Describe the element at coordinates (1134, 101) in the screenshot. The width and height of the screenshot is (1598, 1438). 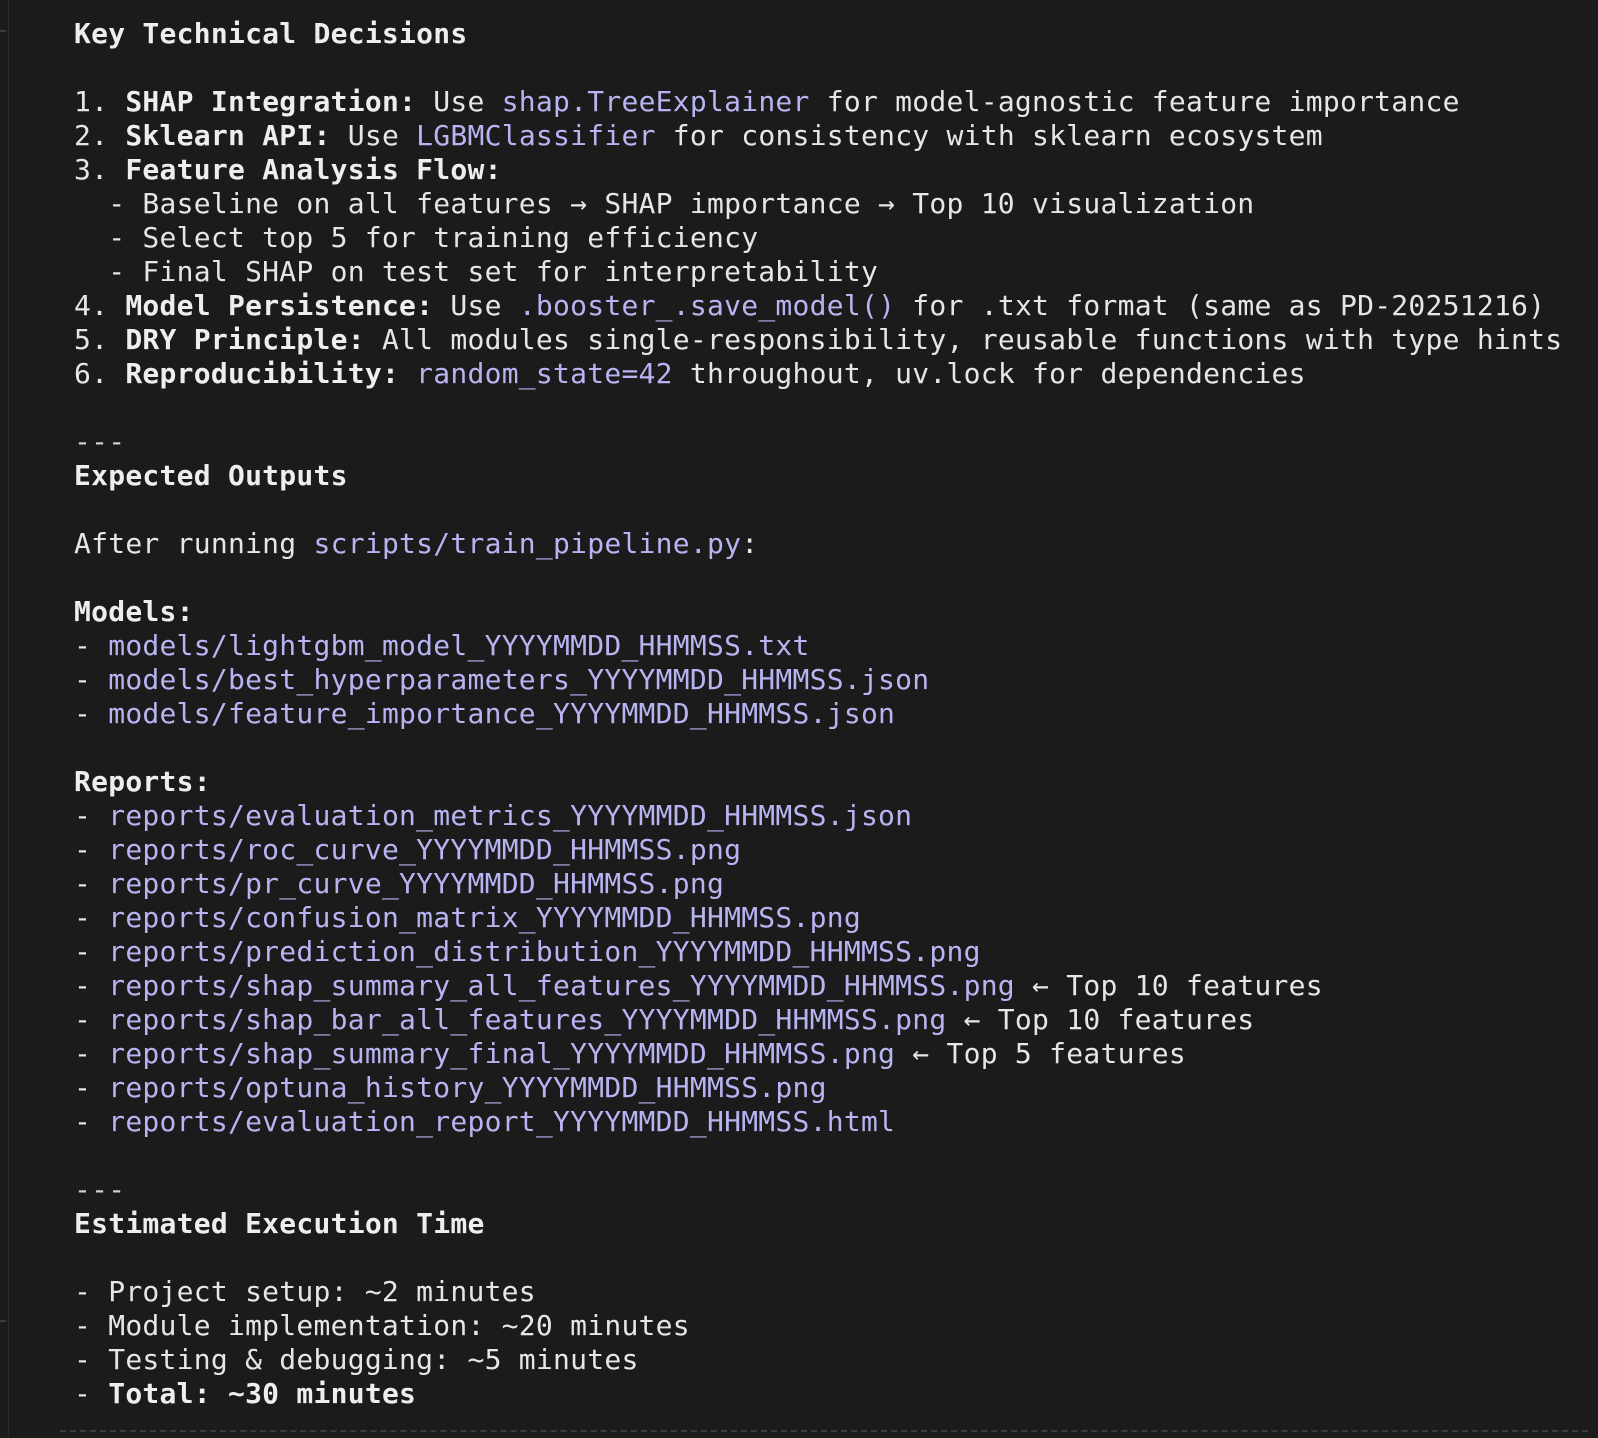
I see `item-text: for model-agnostic feature importance` at that location.